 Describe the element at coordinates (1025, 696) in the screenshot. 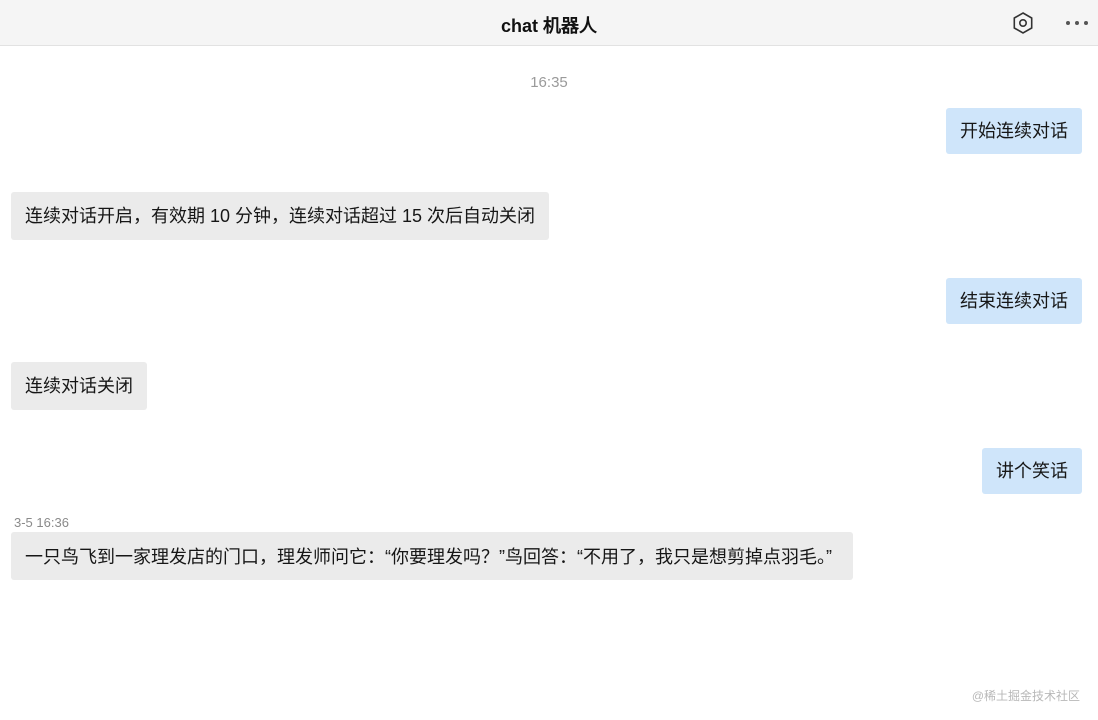

I see `watermark: @稀土掘金技术社区` at that location.